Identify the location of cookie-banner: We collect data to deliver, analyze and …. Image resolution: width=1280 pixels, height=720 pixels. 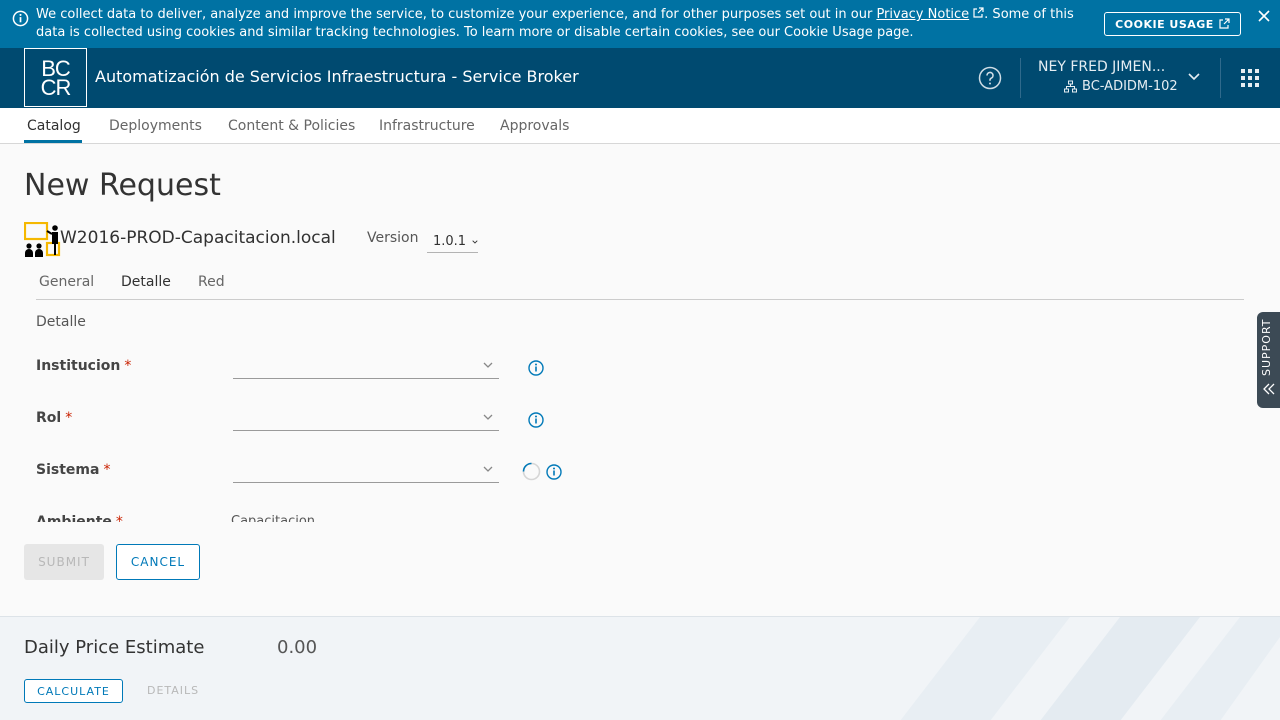
(640, 24).